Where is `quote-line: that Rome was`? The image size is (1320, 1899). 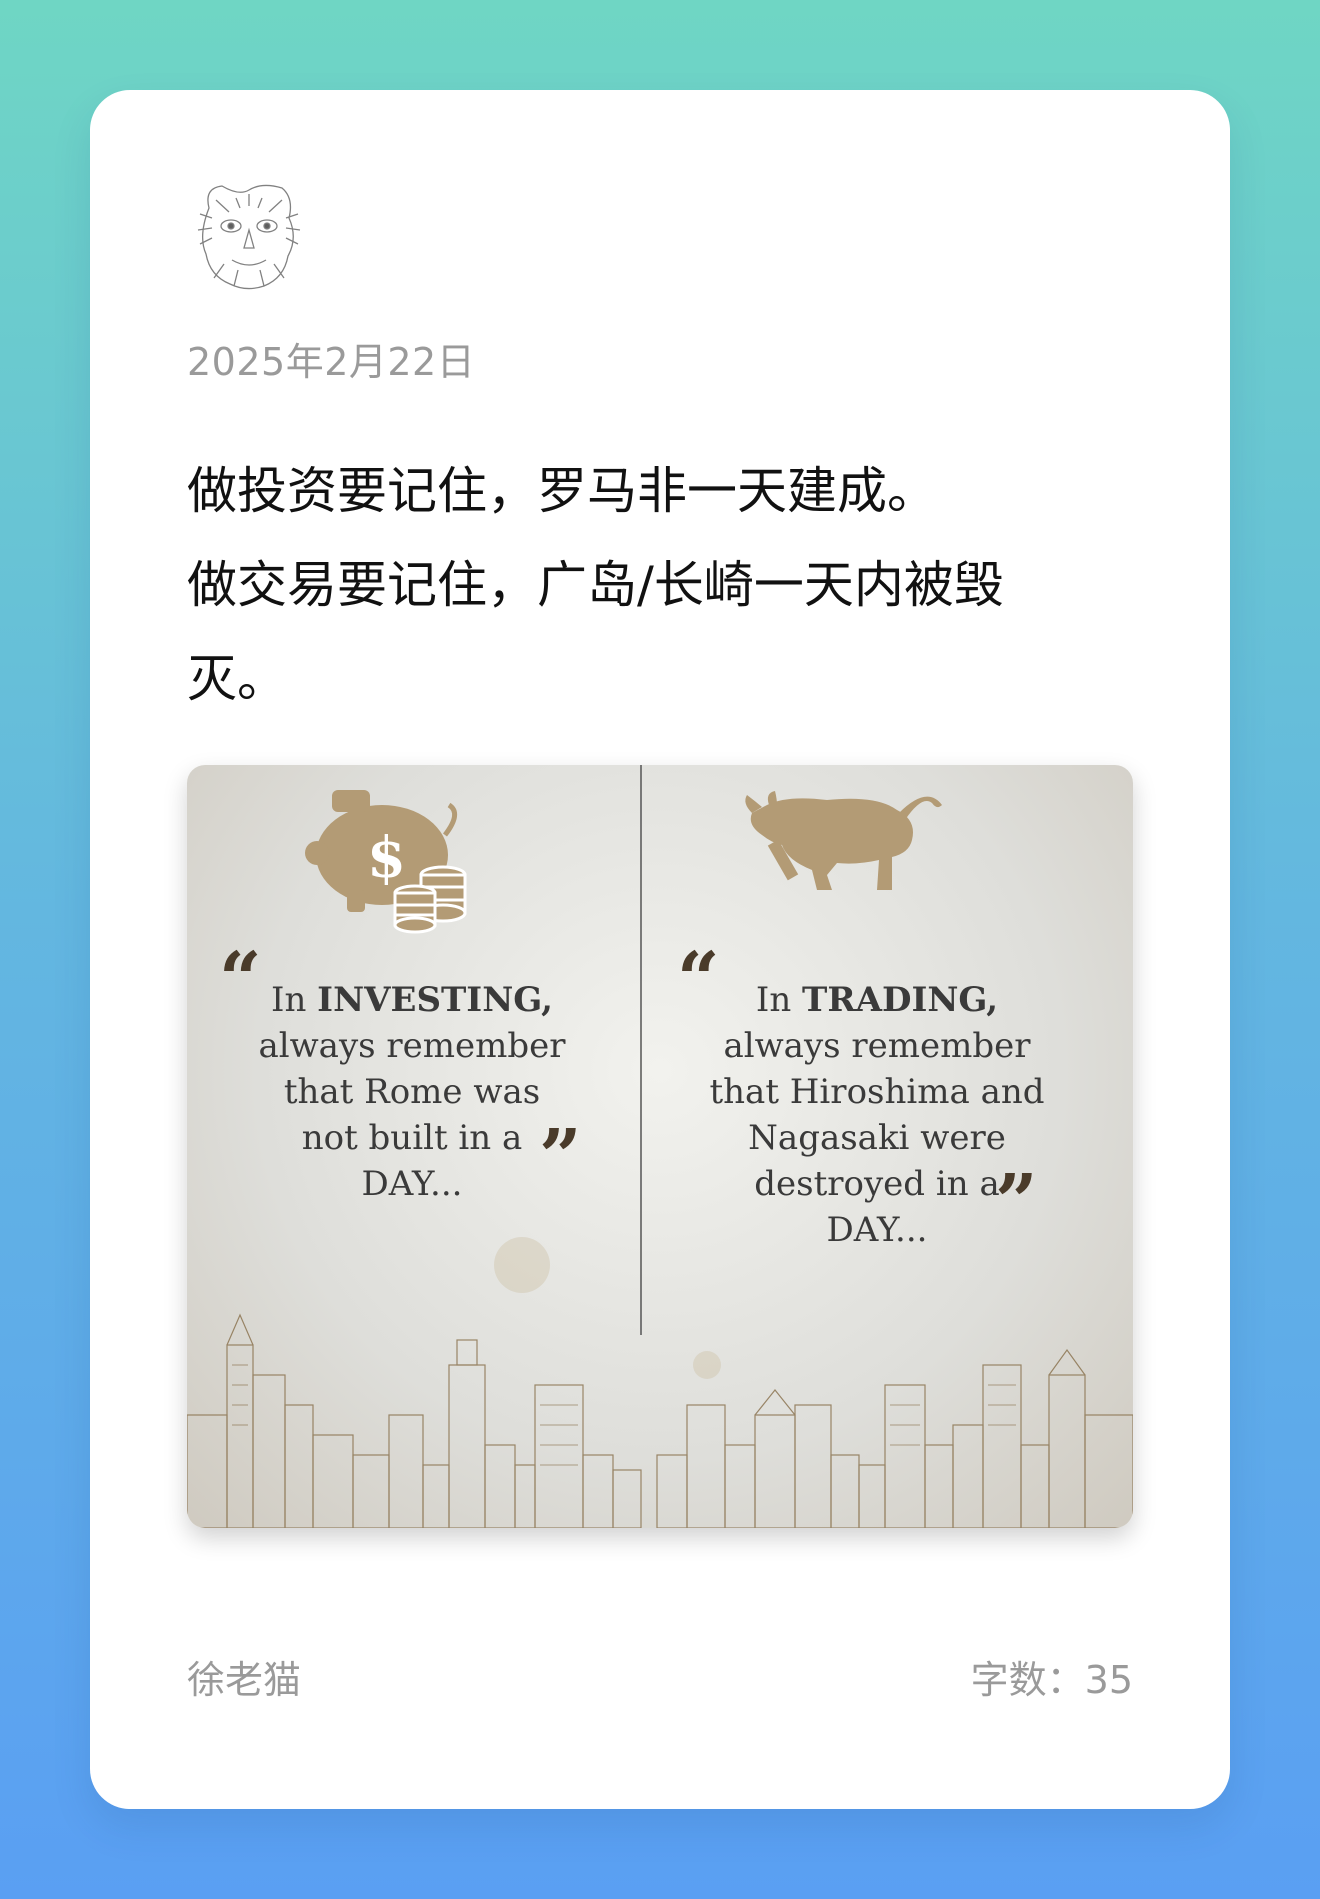 quote-line: that Rome was is located at coordinates (412, 1092).